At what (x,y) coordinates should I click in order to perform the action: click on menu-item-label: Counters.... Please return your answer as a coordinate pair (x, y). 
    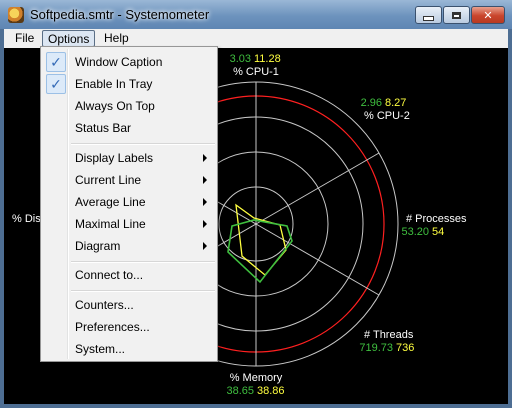
    Looking at the image, I should click on (104, 305).